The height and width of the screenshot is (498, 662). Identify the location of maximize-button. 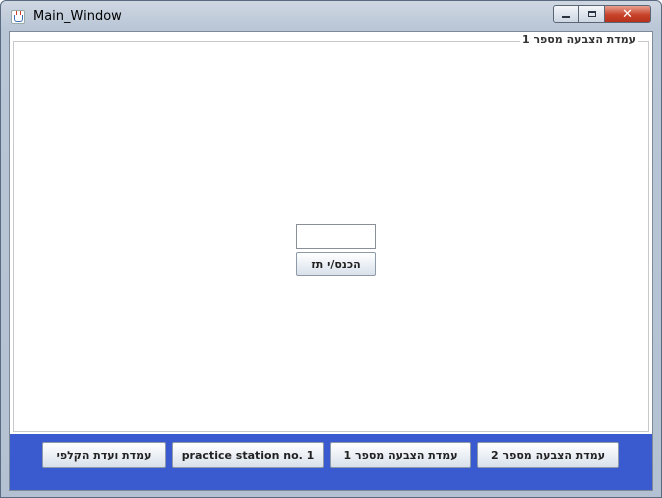
(592, 14).